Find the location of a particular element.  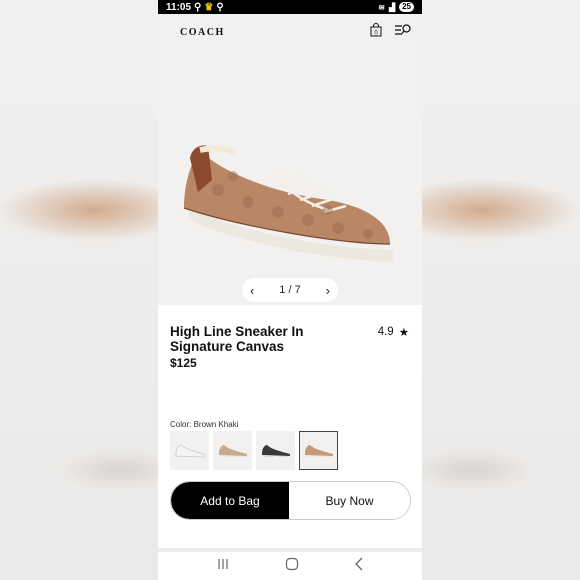

brand-logo: COACH is located at coordinates (202, 32).